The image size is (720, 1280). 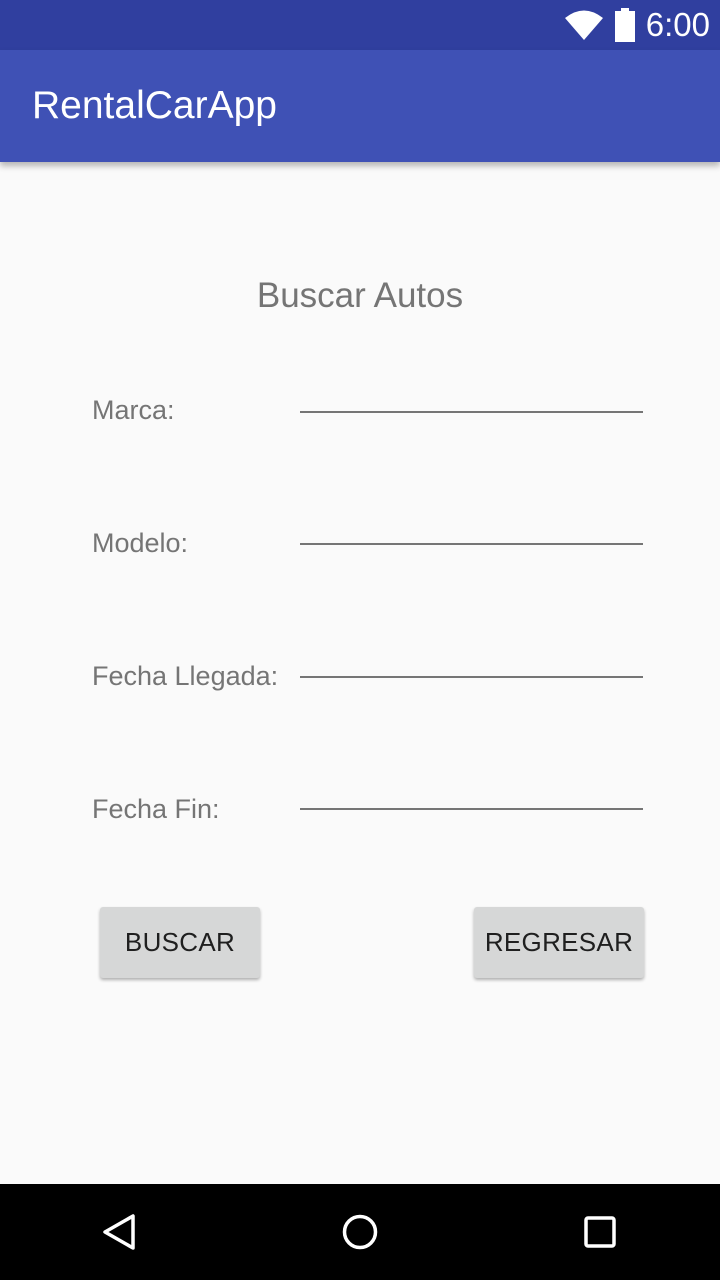 What do you see at coordinates (360, 295) in the screenshot?
I see `page-title: Buscar Autos` at bounding box center [360, 295].